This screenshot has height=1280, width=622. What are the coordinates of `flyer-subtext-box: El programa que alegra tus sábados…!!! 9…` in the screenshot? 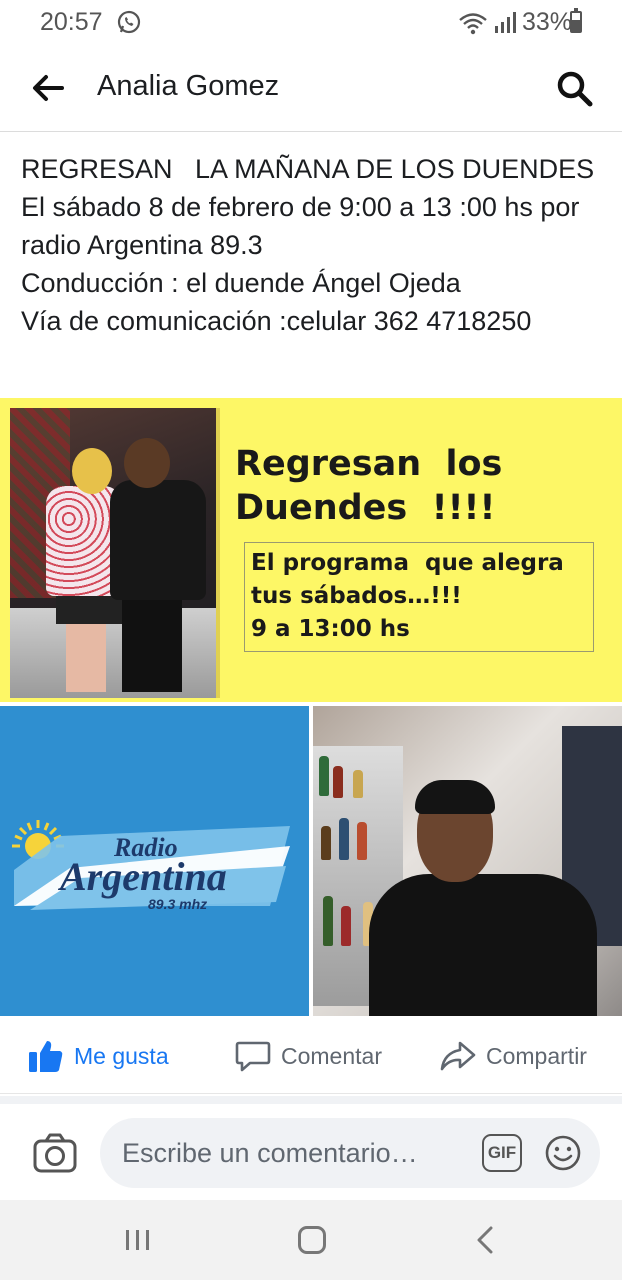 It's located at (419, 597).